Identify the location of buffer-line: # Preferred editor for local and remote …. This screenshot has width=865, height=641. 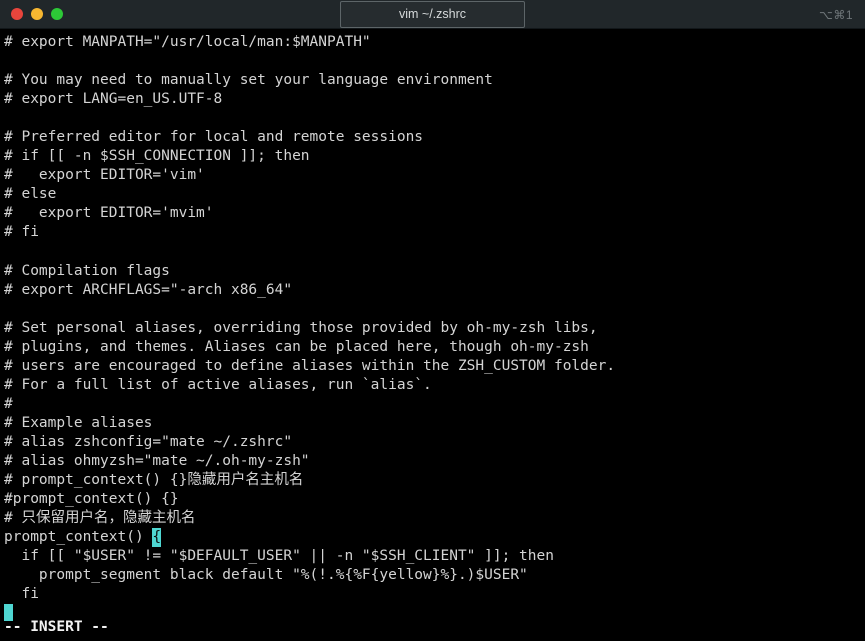
(214, 137).